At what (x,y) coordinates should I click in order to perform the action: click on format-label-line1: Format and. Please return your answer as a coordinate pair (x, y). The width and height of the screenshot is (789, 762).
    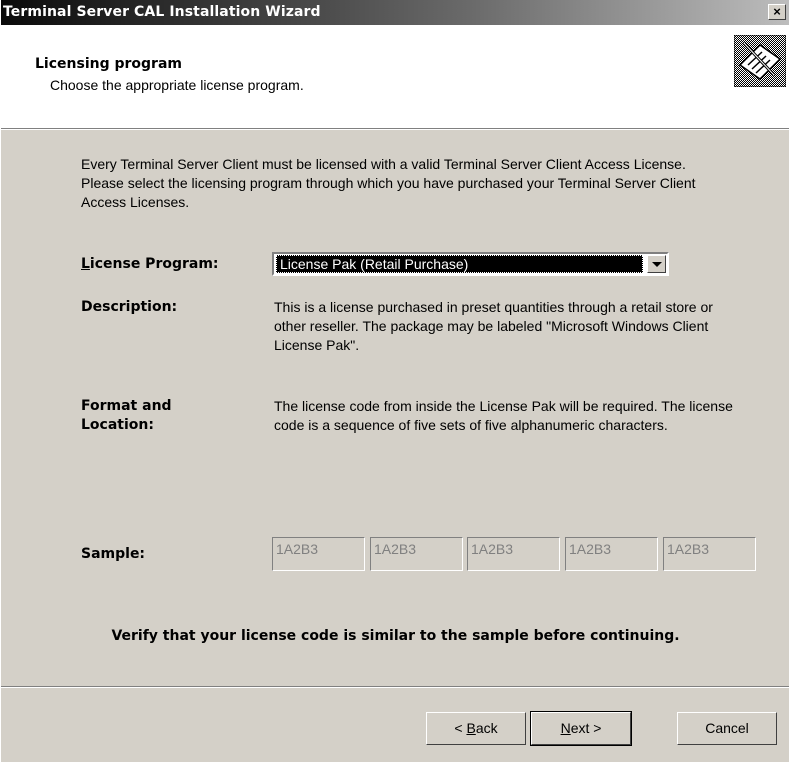
    Looking at the image, I should click on (126, 406).